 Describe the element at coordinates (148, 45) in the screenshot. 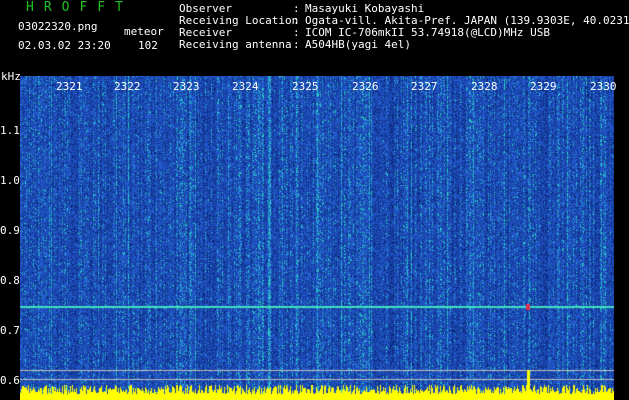

I see `count-value: 102` at that location.